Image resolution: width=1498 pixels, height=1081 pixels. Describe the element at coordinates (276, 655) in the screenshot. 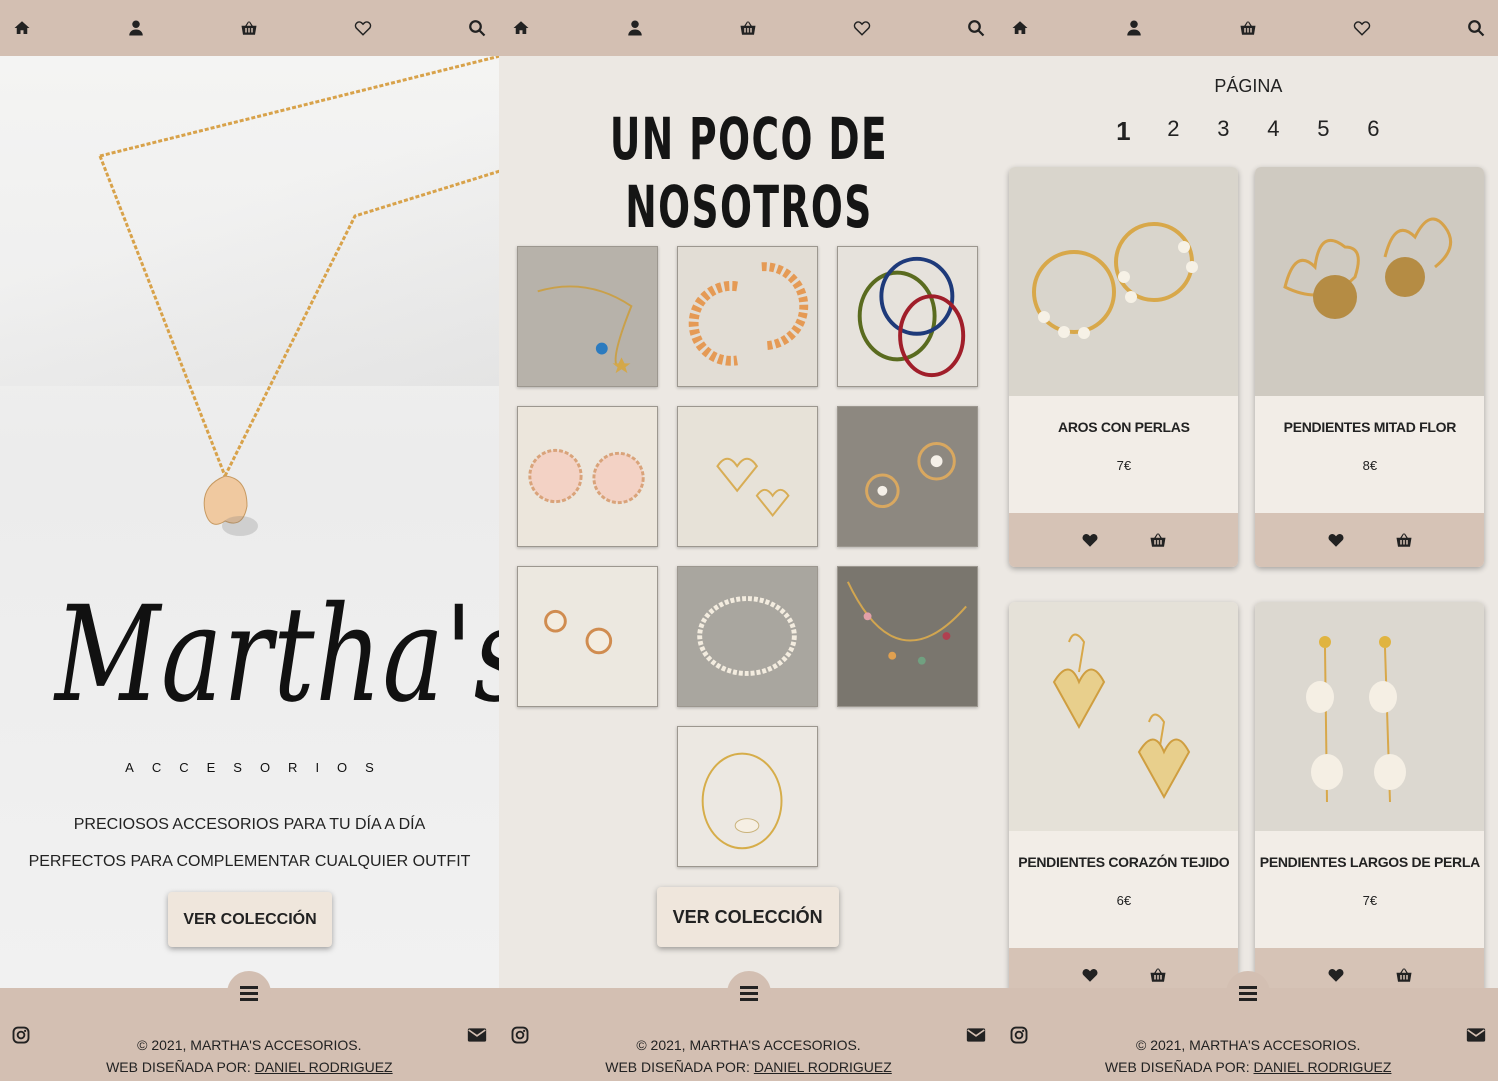

I see `brand-logo: Martha's` at that location.